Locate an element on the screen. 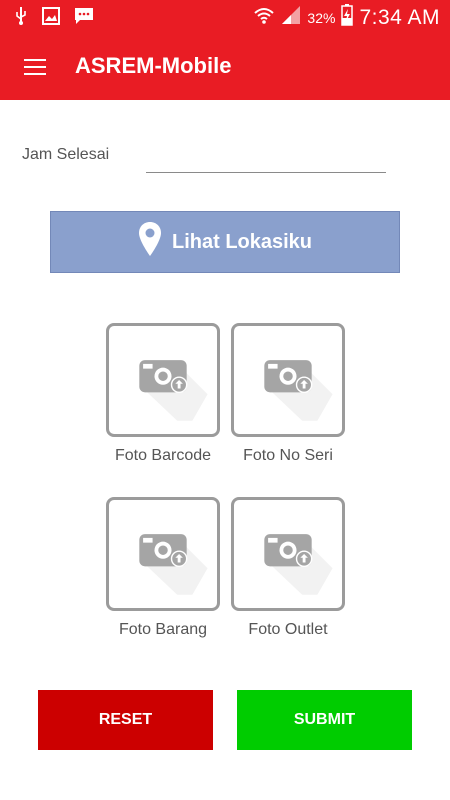  status-bar: 32% 7:34 AM is located at coordinates (225, 17).